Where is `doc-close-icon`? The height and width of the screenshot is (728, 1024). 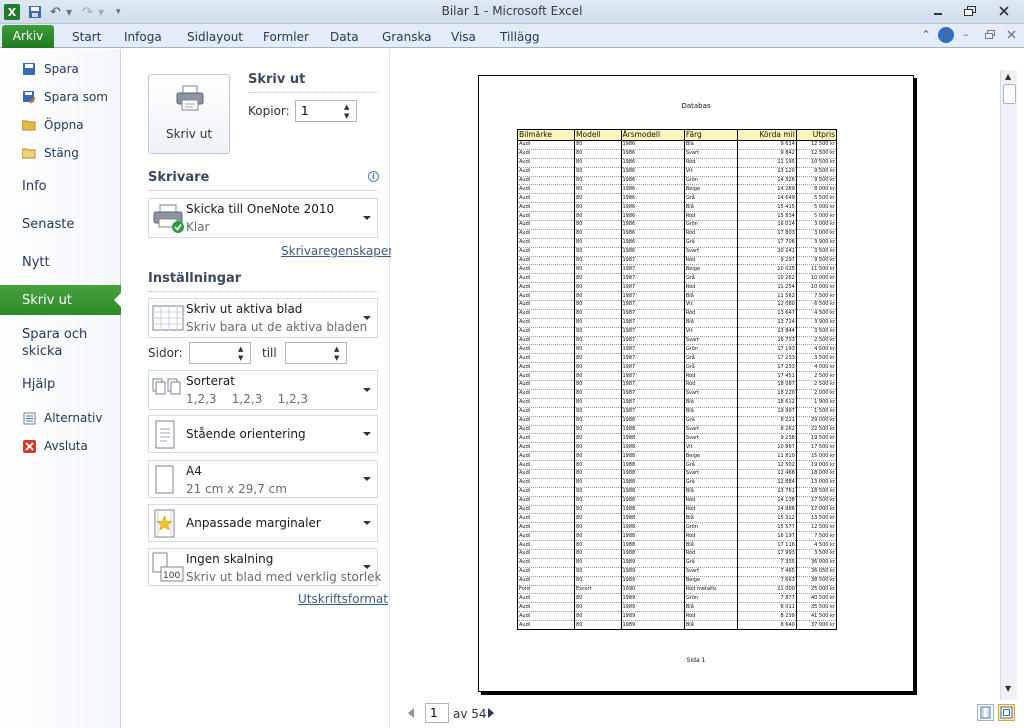 doc-close-icon is located at coordinates (1011, 35).